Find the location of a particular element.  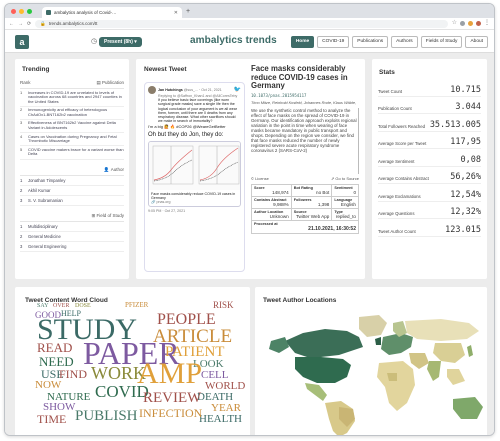

trending-label: General Medicine is located at coordinates (44, 236).